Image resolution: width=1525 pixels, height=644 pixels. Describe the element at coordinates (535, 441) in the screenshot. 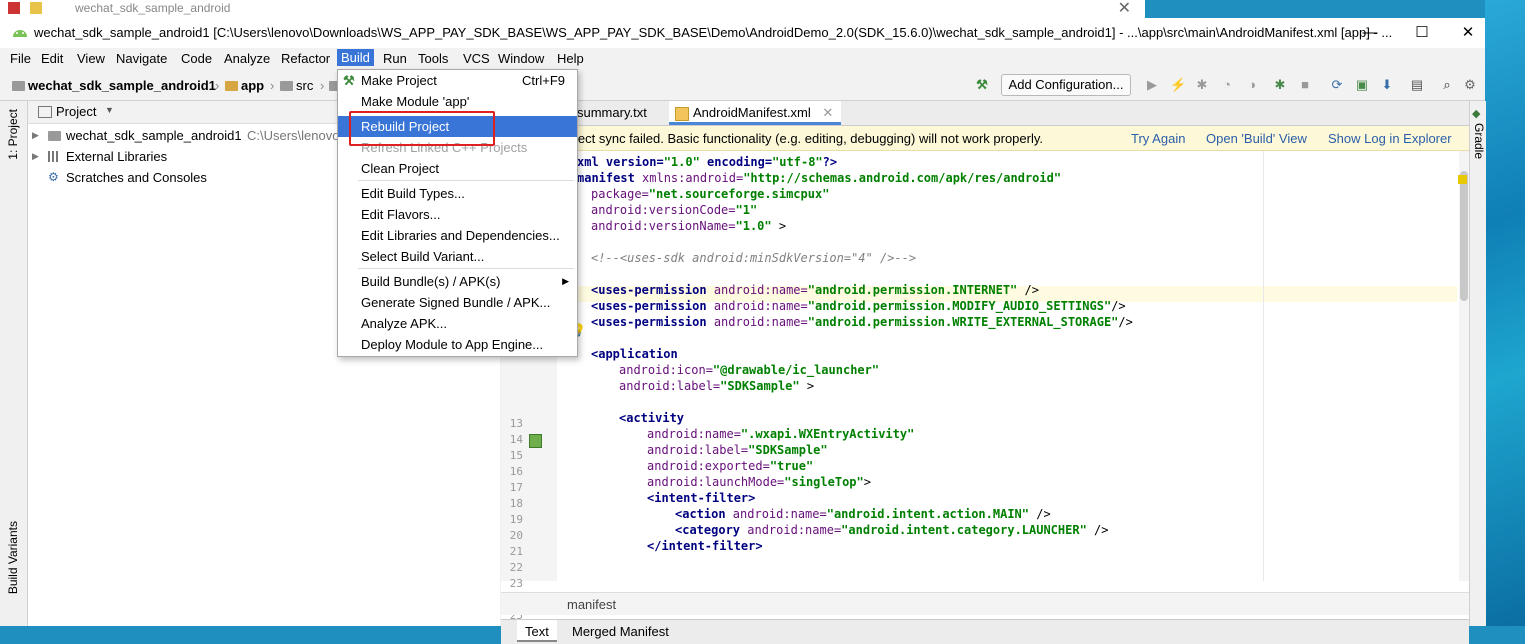

I see `image-resource-icon` at that location.